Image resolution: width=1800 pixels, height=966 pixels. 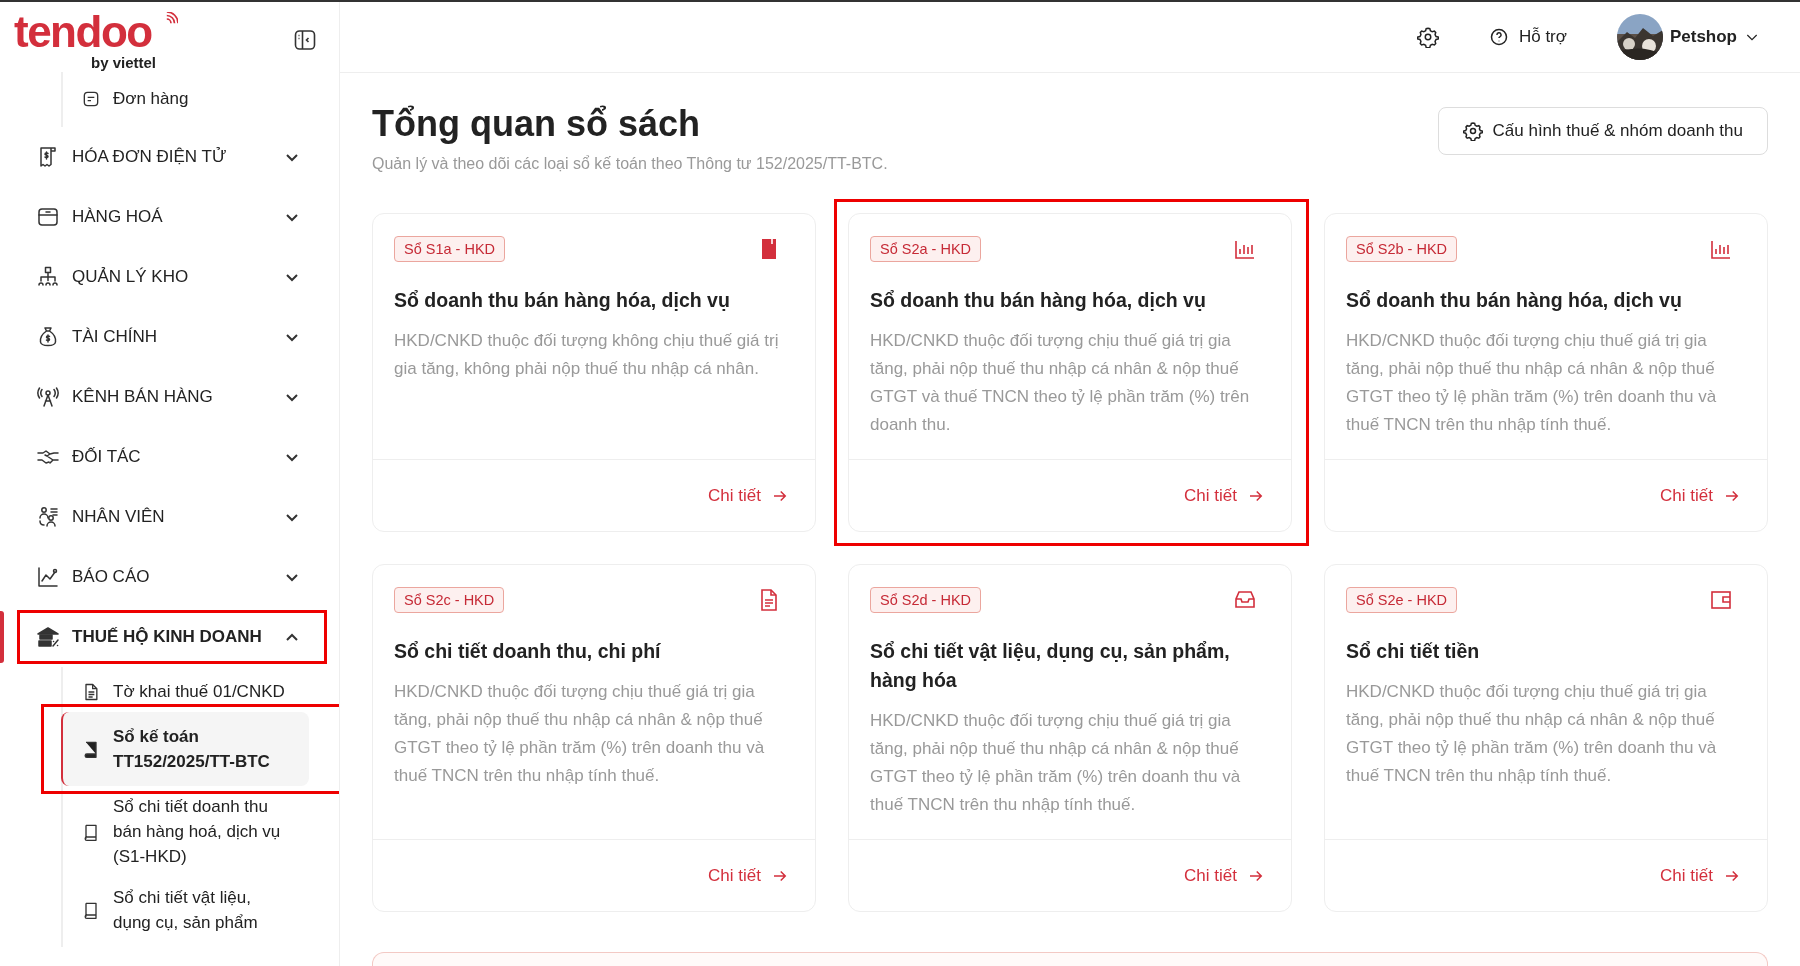 What do you see at coordinates (1050, 666) in the screenshot?
I see `card-title: Sổ chi tiết vật liệu, dụng cụ, sản phẩm, hàng hóa` at bounding box center [1050, 666].